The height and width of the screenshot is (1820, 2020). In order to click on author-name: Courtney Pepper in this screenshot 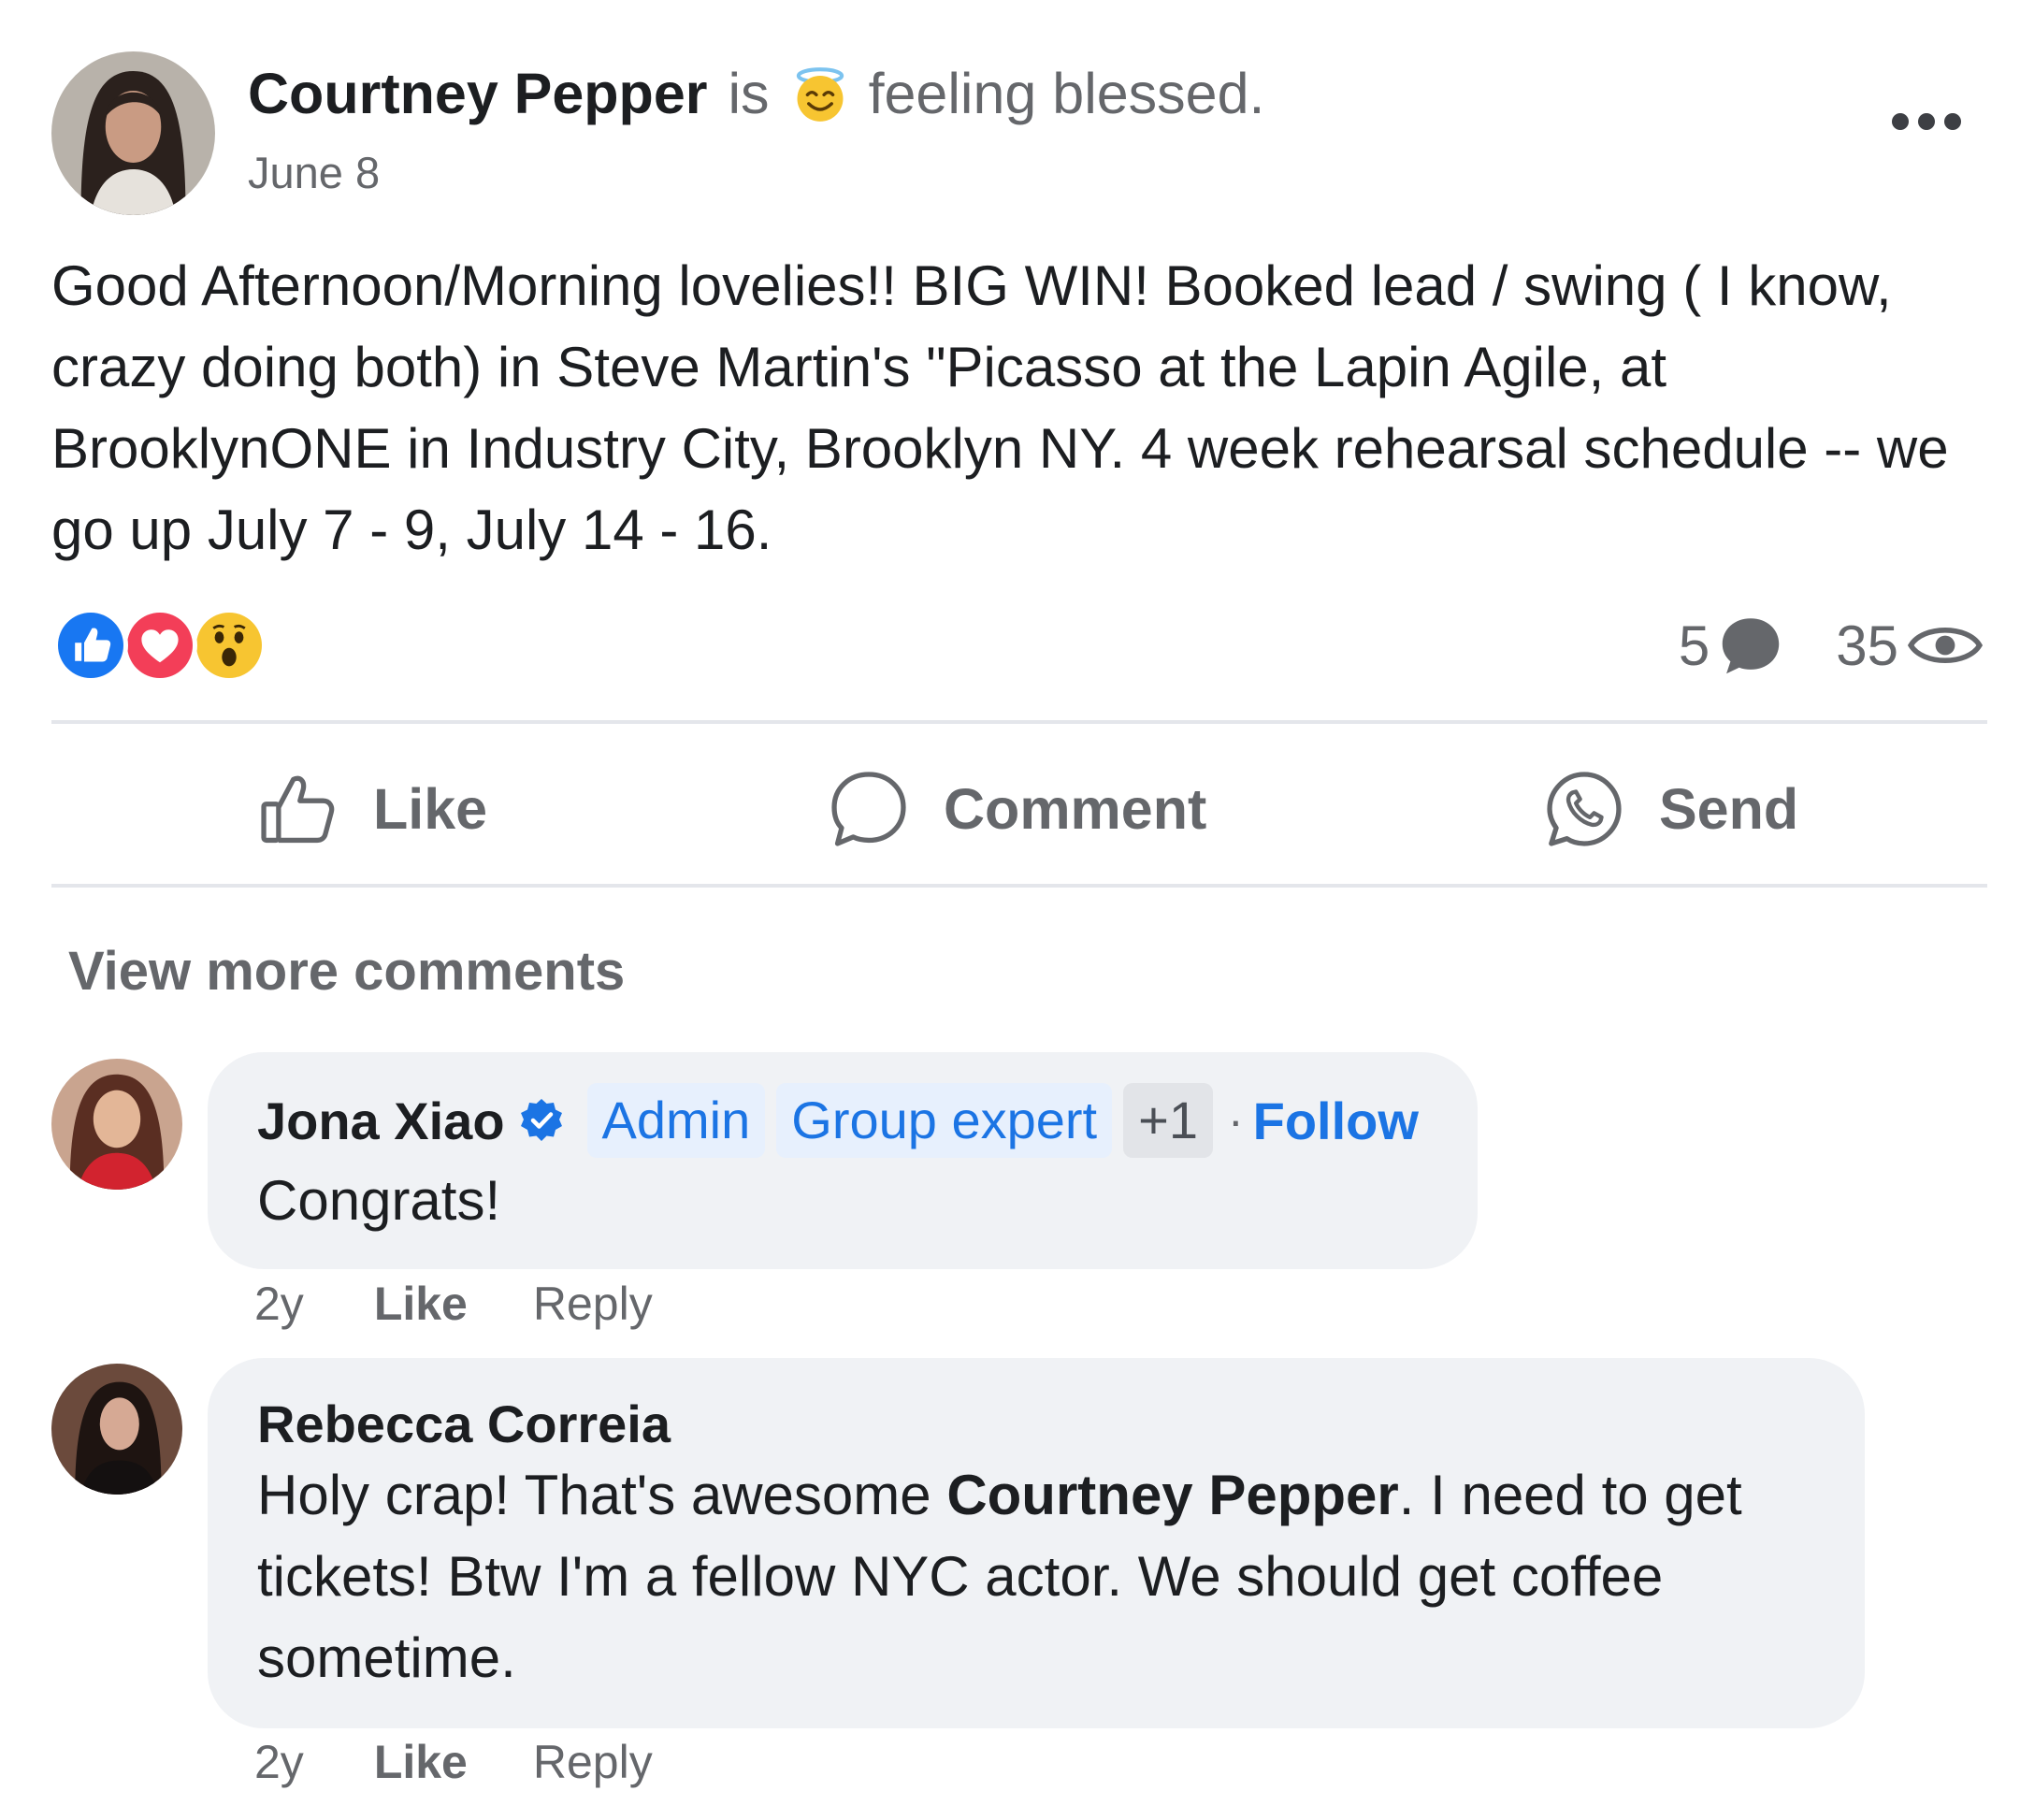, I will do `click(478, 93)`.